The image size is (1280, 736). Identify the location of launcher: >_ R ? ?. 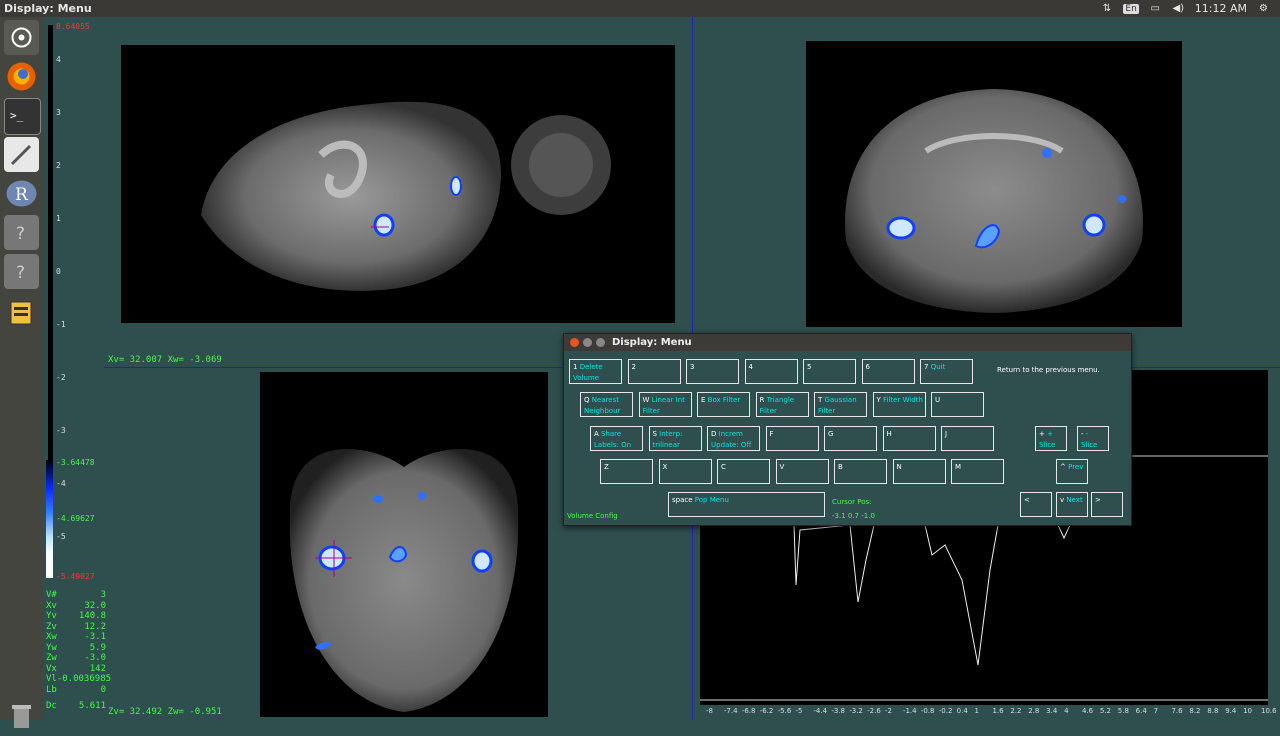
(21, 372).